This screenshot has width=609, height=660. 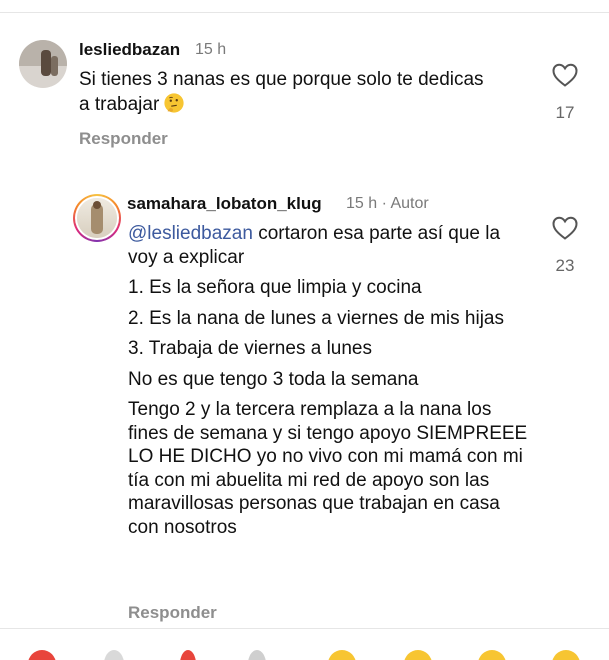 What do you see at coordinates (362, 203) in the screenshot?
I see `reply-timestamp: 15 h` at bounding box center [362, 203].